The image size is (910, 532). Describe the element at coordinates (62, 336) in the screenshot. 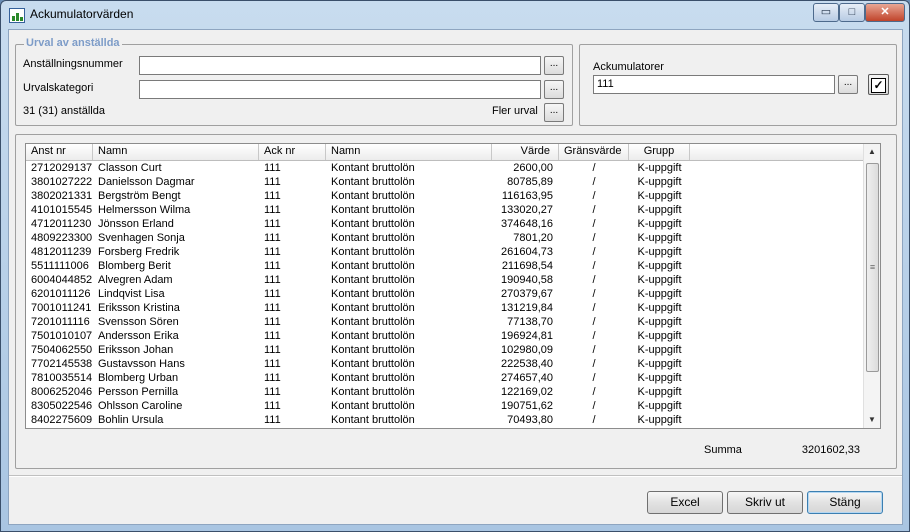

I see `cell-anstnr: 7501010107` at that location.